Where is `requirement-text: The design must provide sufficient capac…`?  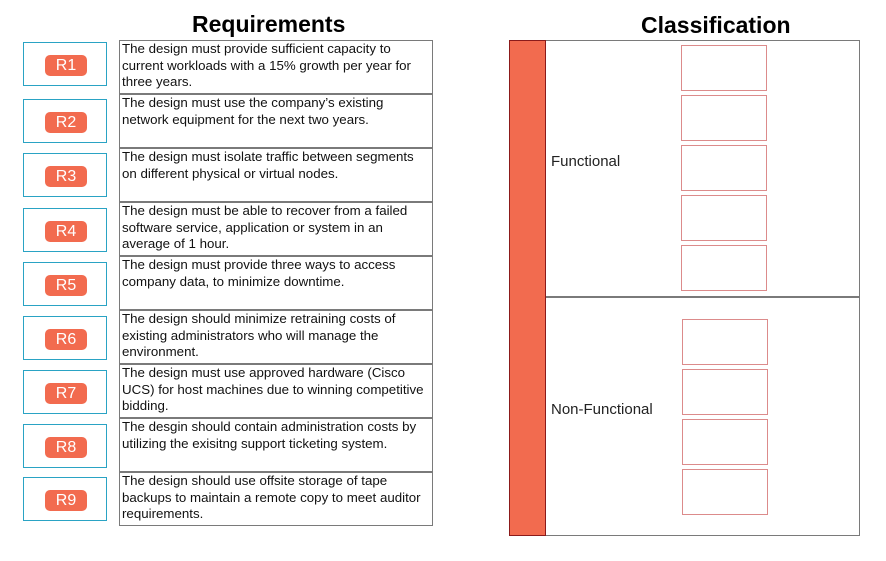 requirement-text: The design must provide sufficient capac… is located at coordinates (276, 67).